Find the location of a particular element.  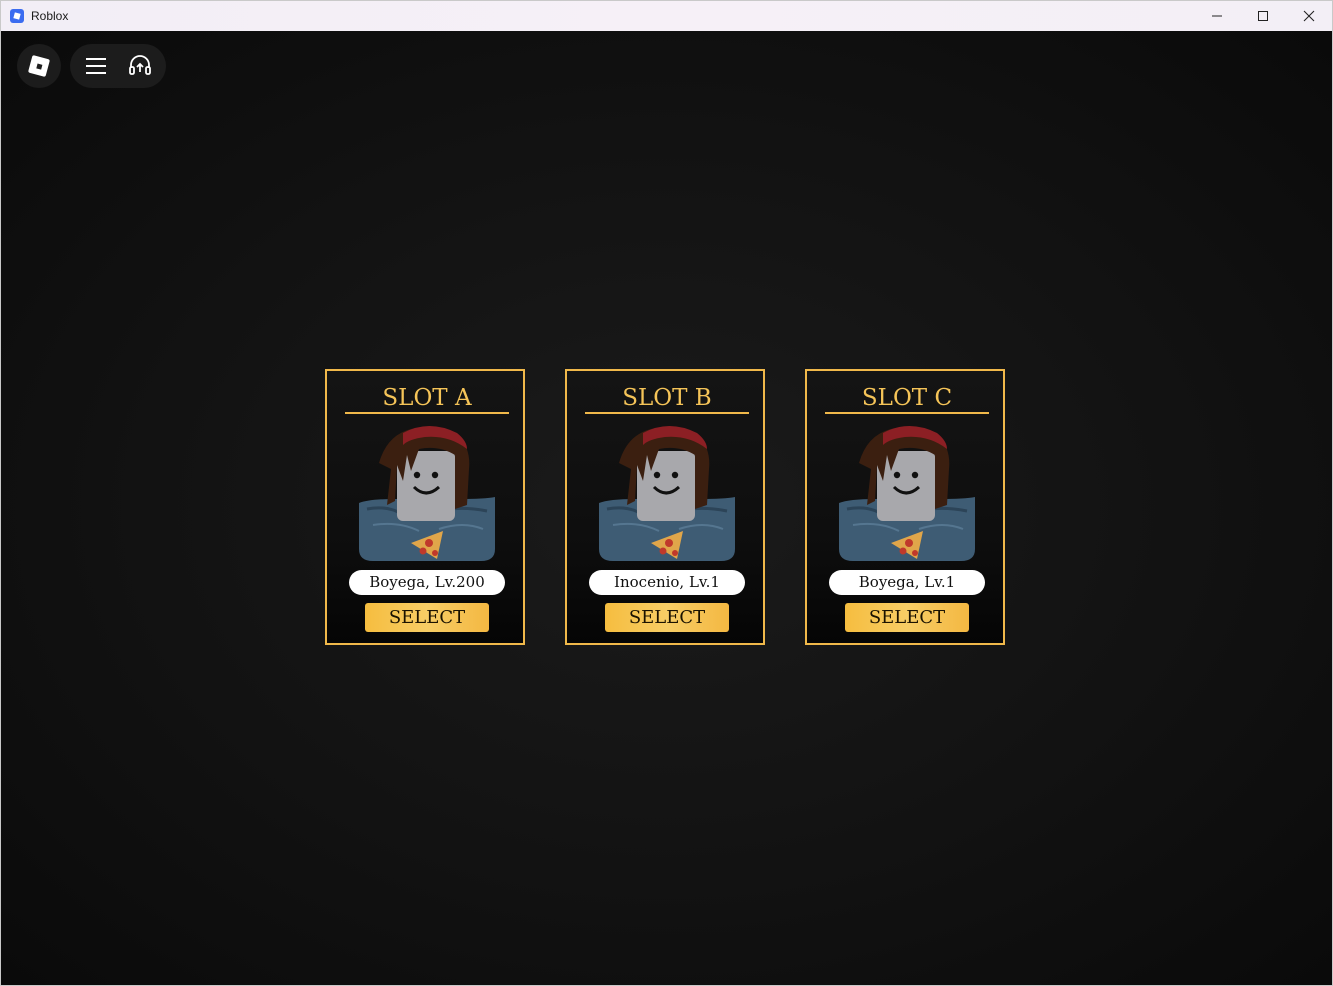

topbar-controls is located at coordinates (118, 66).